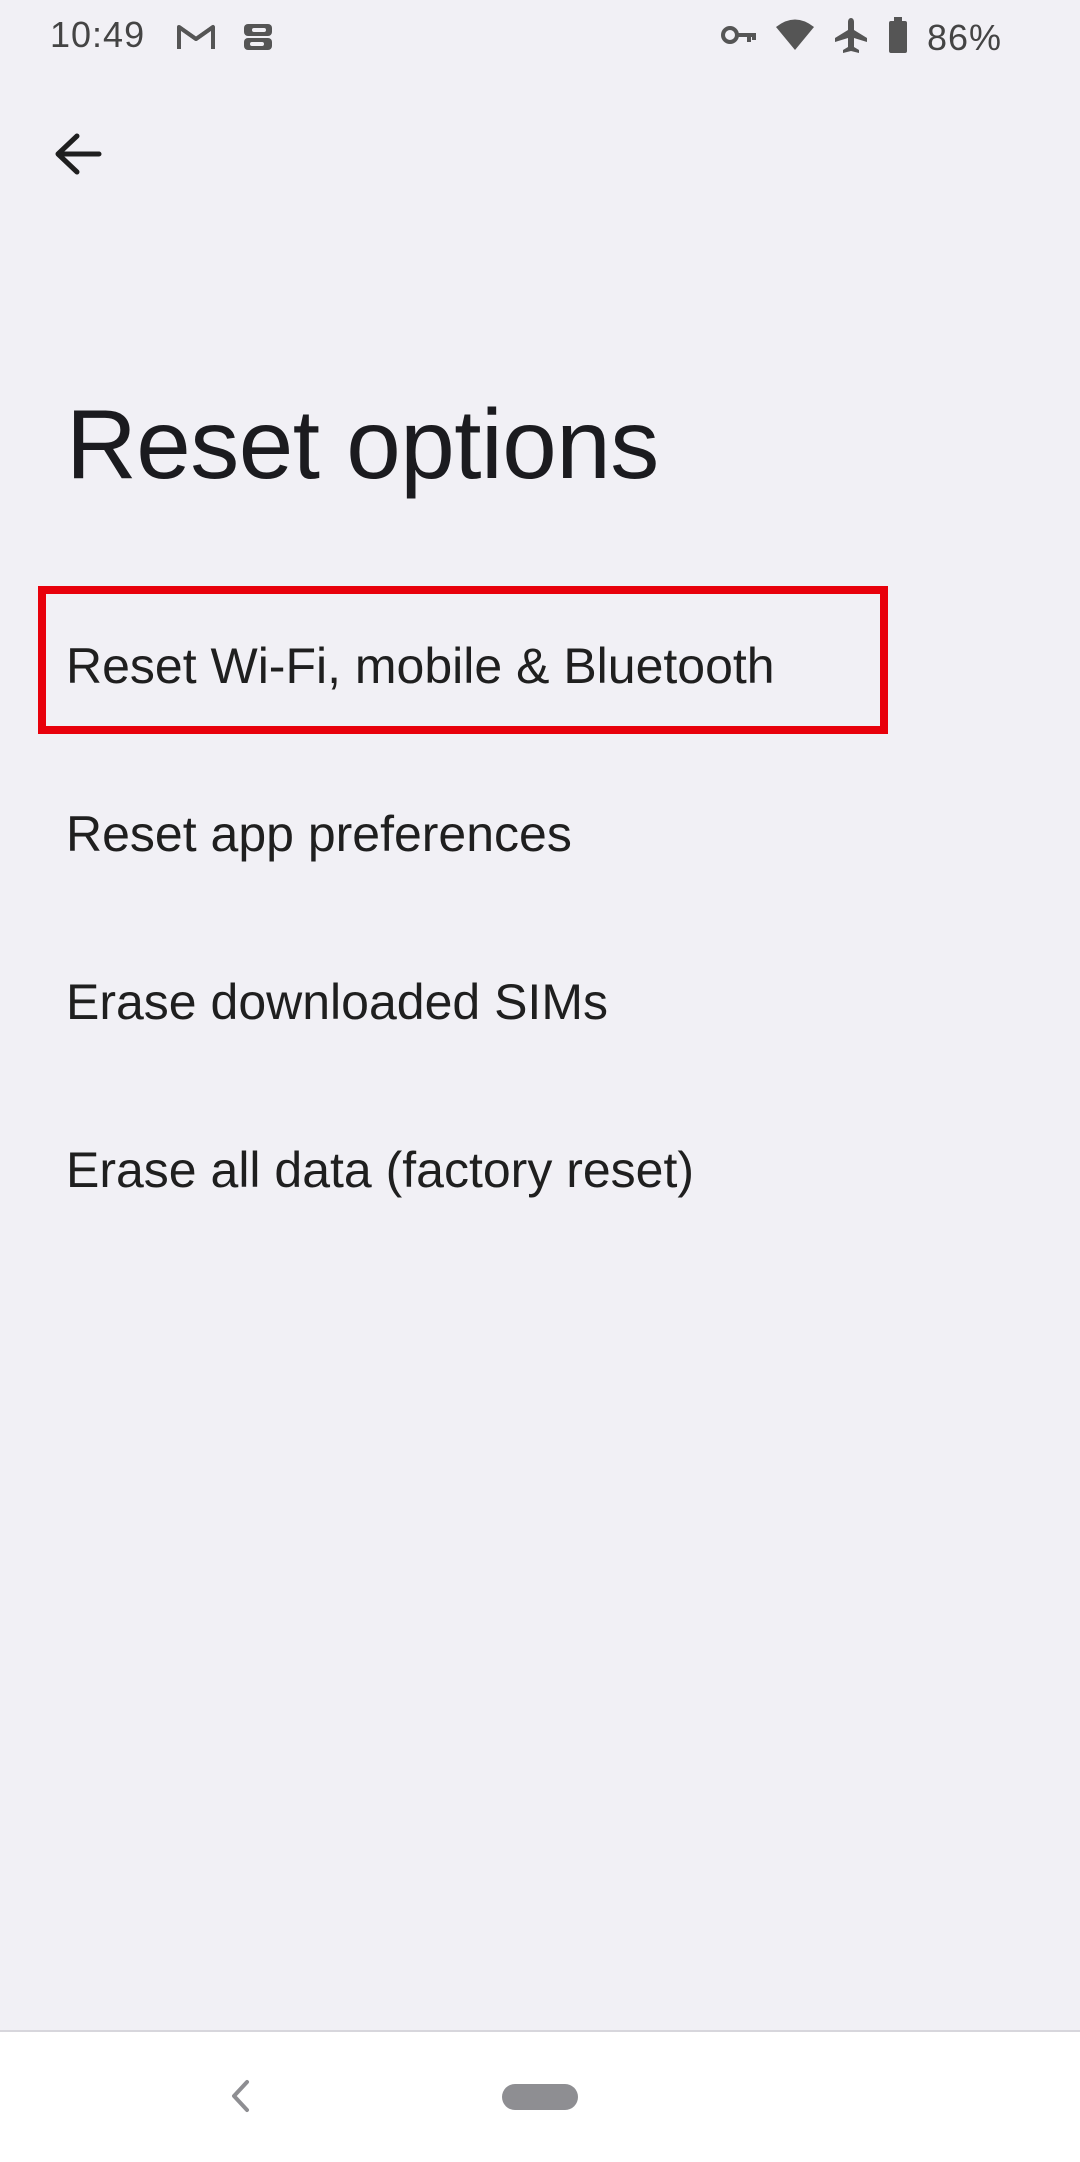 This screenshot has width=1080, height=2162. I want to click on status-time: 10:49, so click(98, 34).